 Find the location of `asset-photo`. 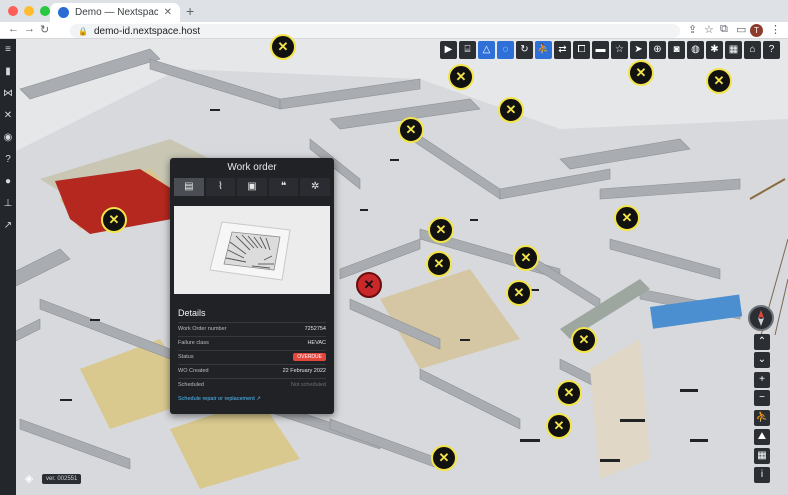

asset-photo is located at coordinates (252, 250).